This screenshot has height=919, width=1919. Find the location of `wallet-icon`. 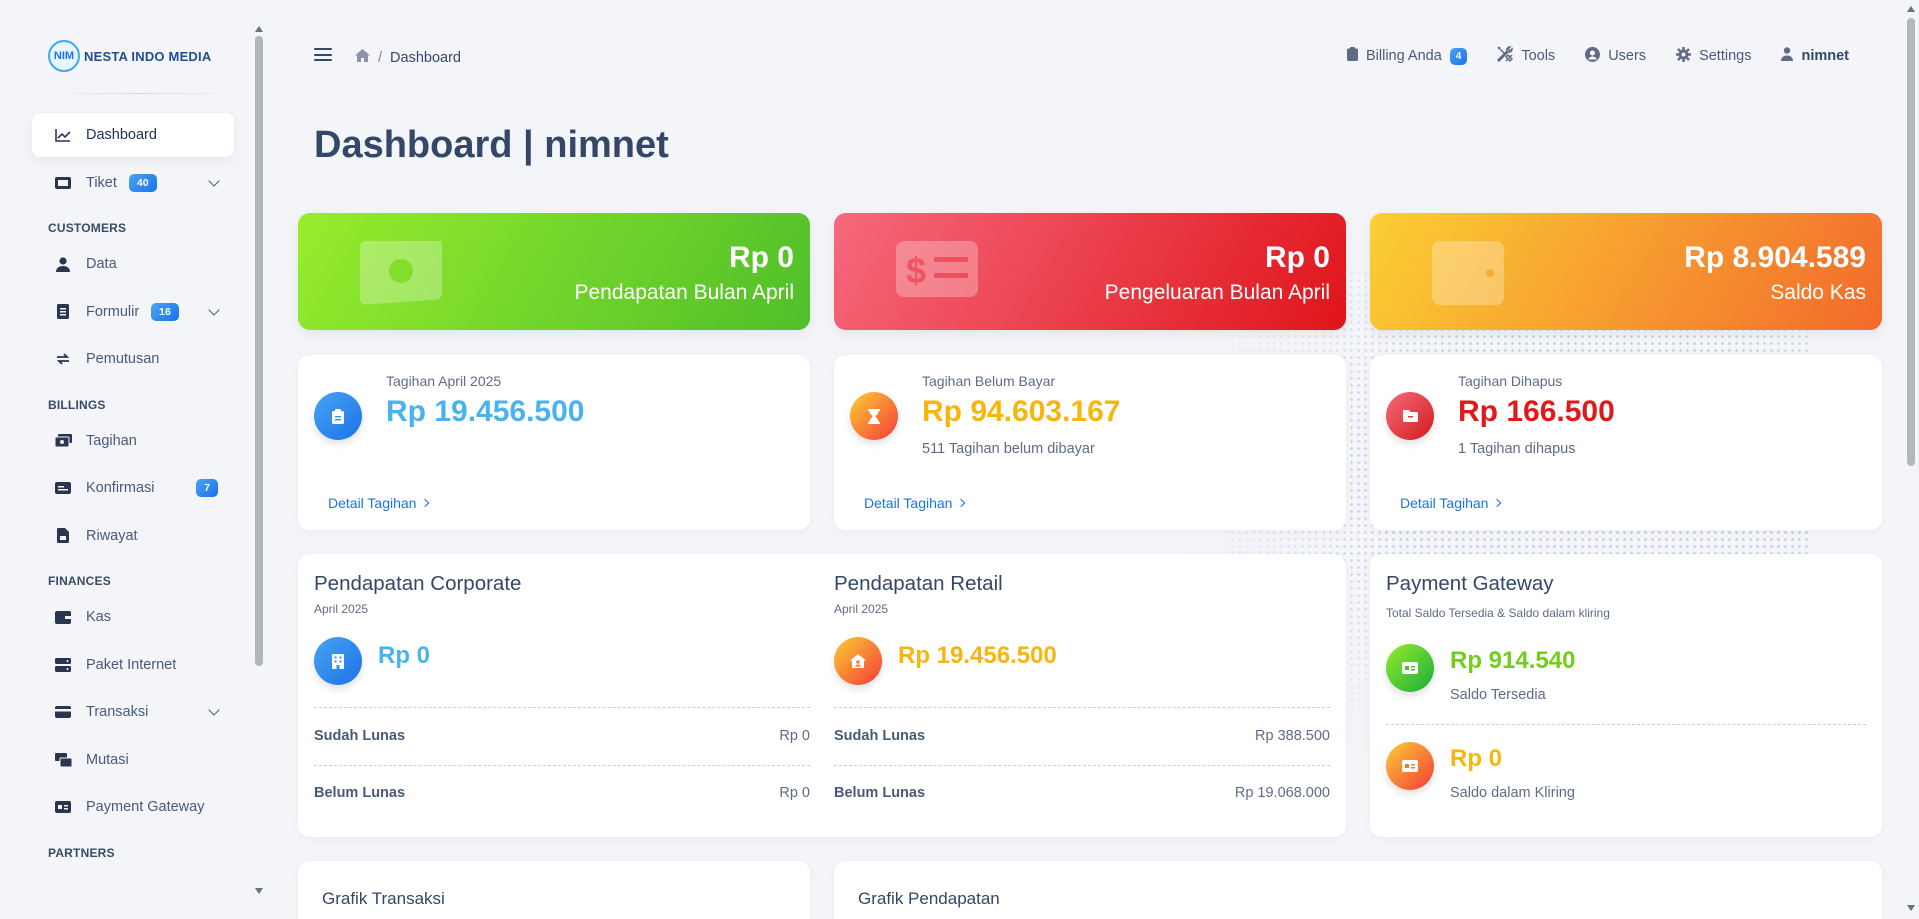

wallet-icon is located at coordinates (63, 617).